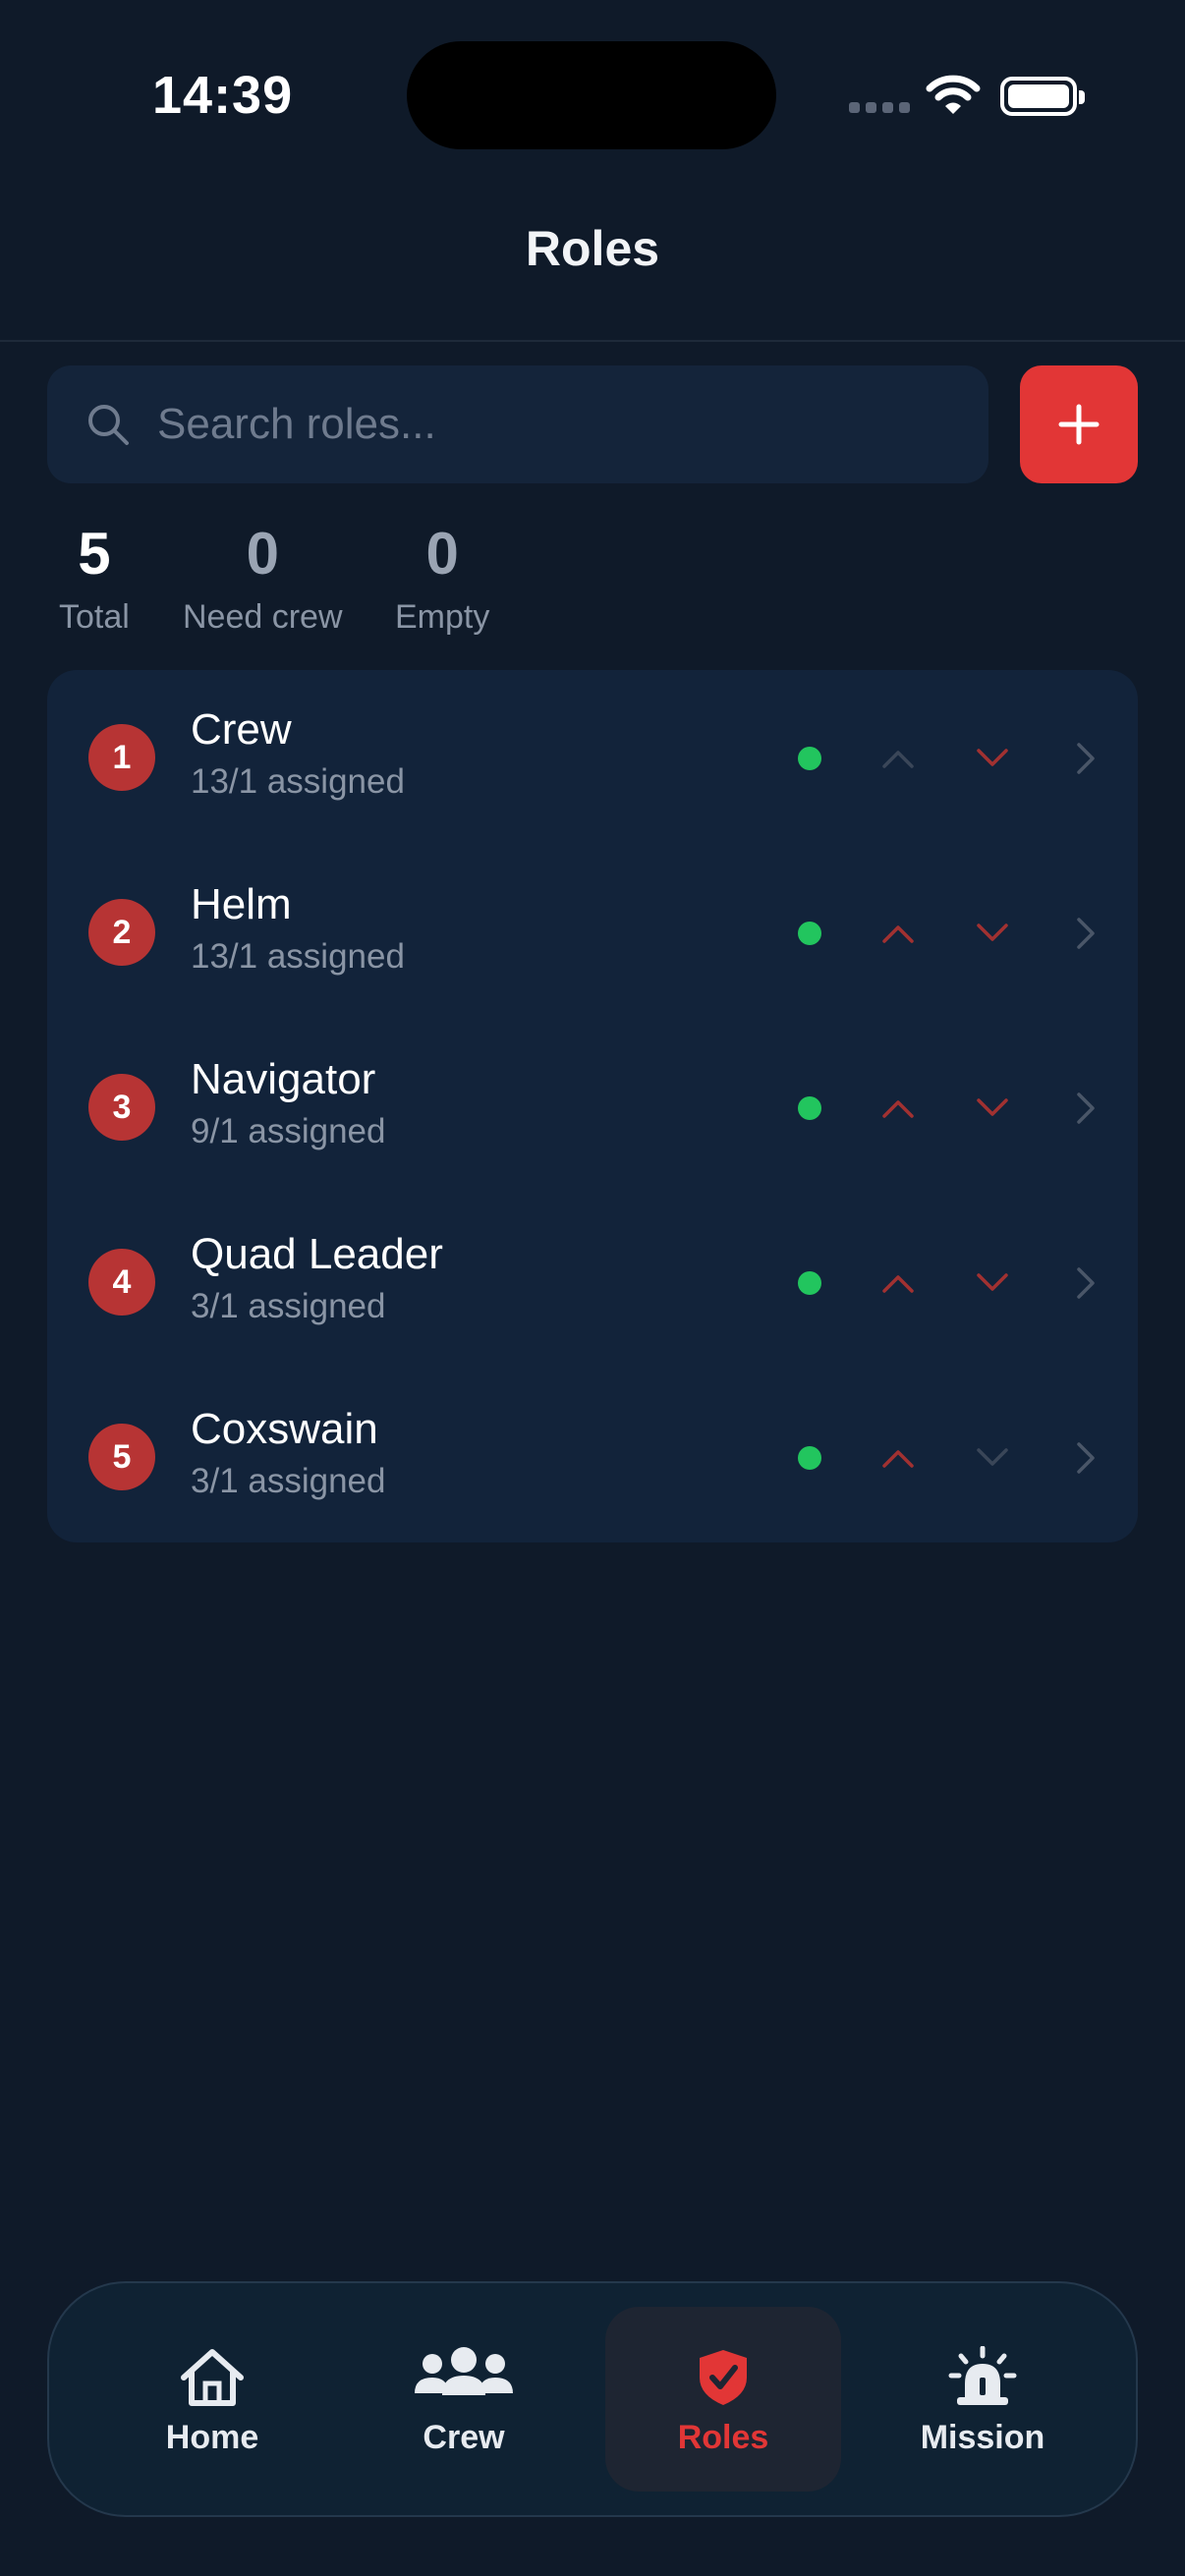 The width and height of the screenshot is (1185, 2576). I want to click on stat-total-value: 5, so click(95, 554).